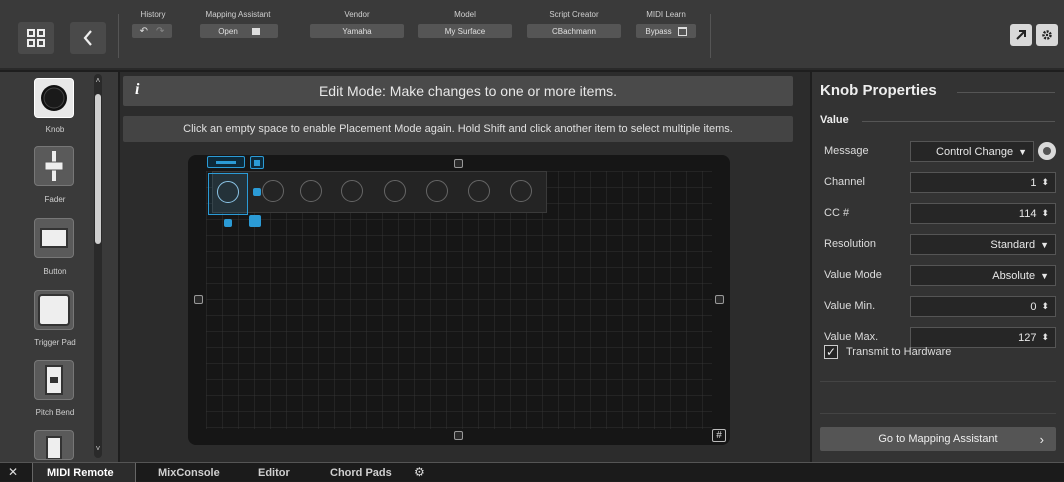 The image size is (1064, 482). What do you see at coordinates (458, 163) in the screenshot?
I see `canvas-handle-top` at bounding box center [458, 163].